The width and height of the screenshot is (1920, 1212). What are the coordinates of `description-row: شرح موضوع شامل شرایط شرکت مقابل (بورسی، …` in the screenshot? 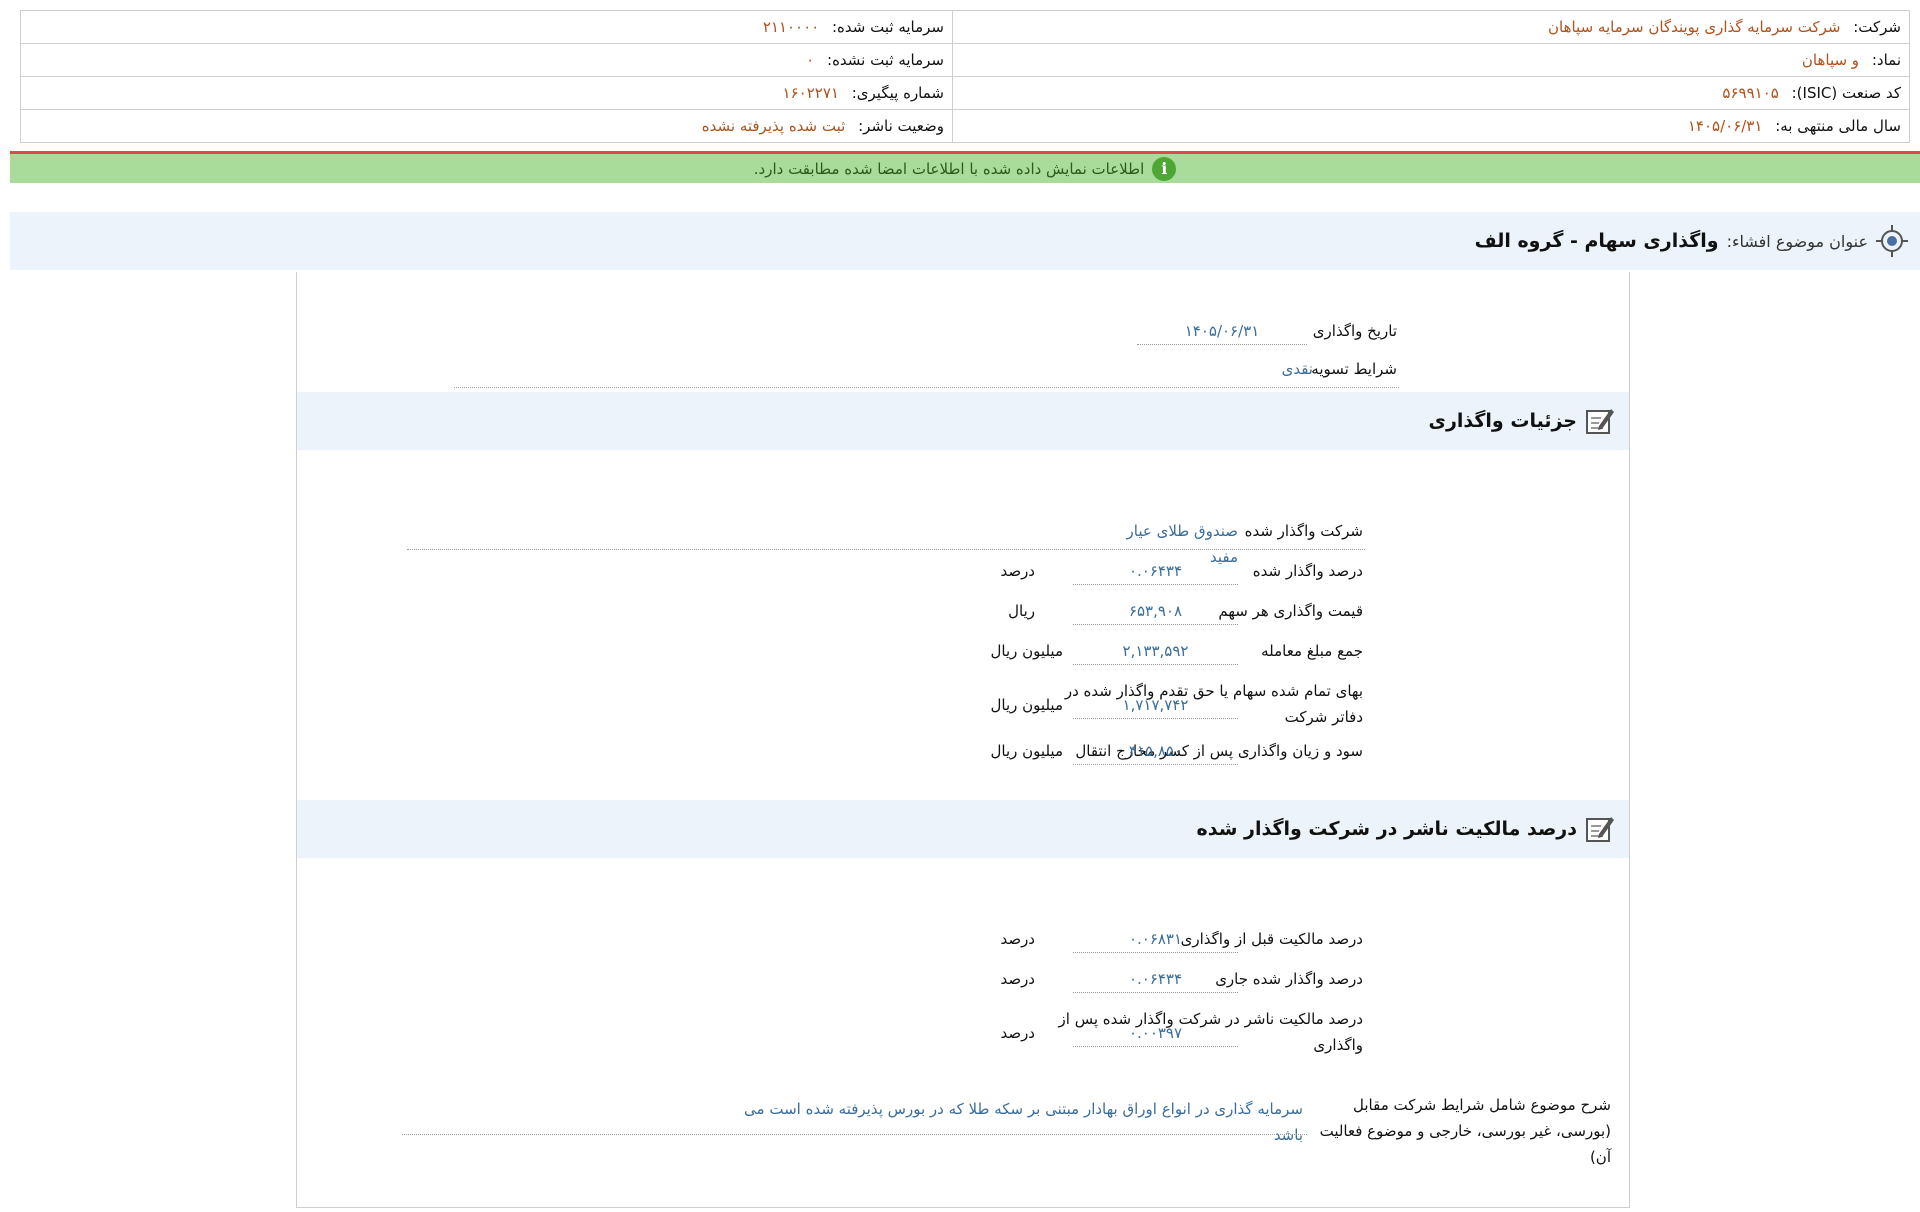 It's located at (1011, 1129).